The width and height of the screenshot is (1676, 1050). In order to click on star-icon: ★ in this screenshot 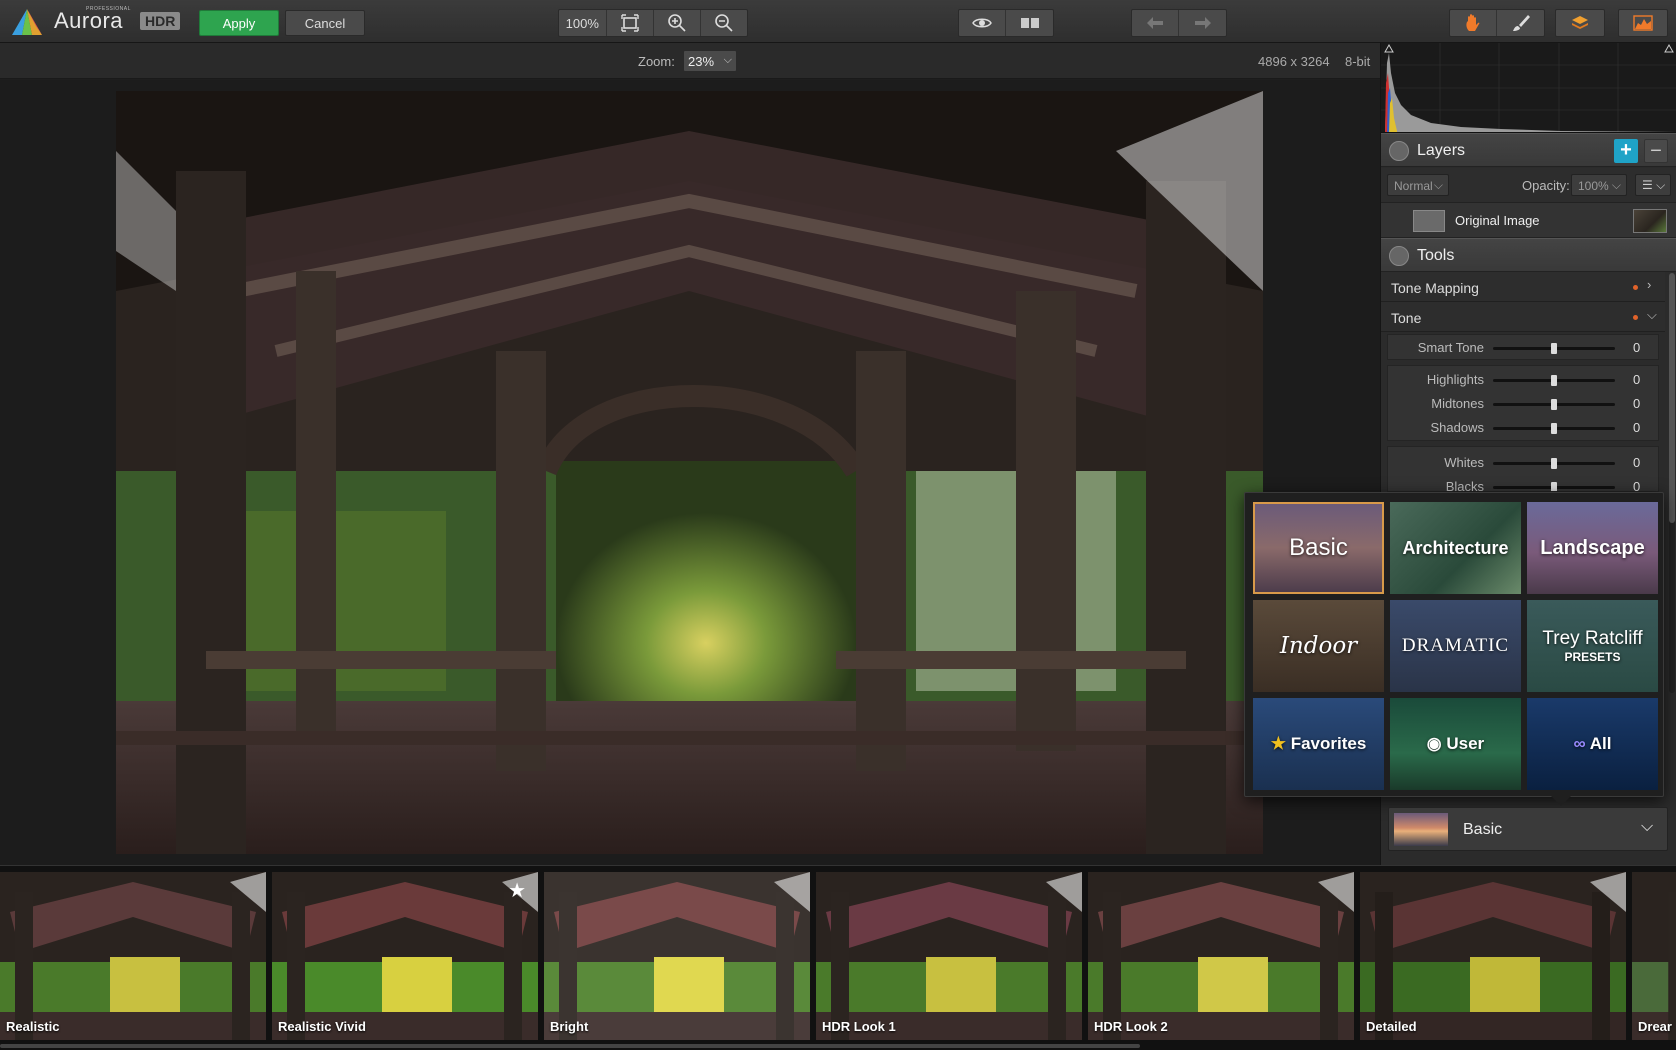, I will do `click(1278, 743)`.